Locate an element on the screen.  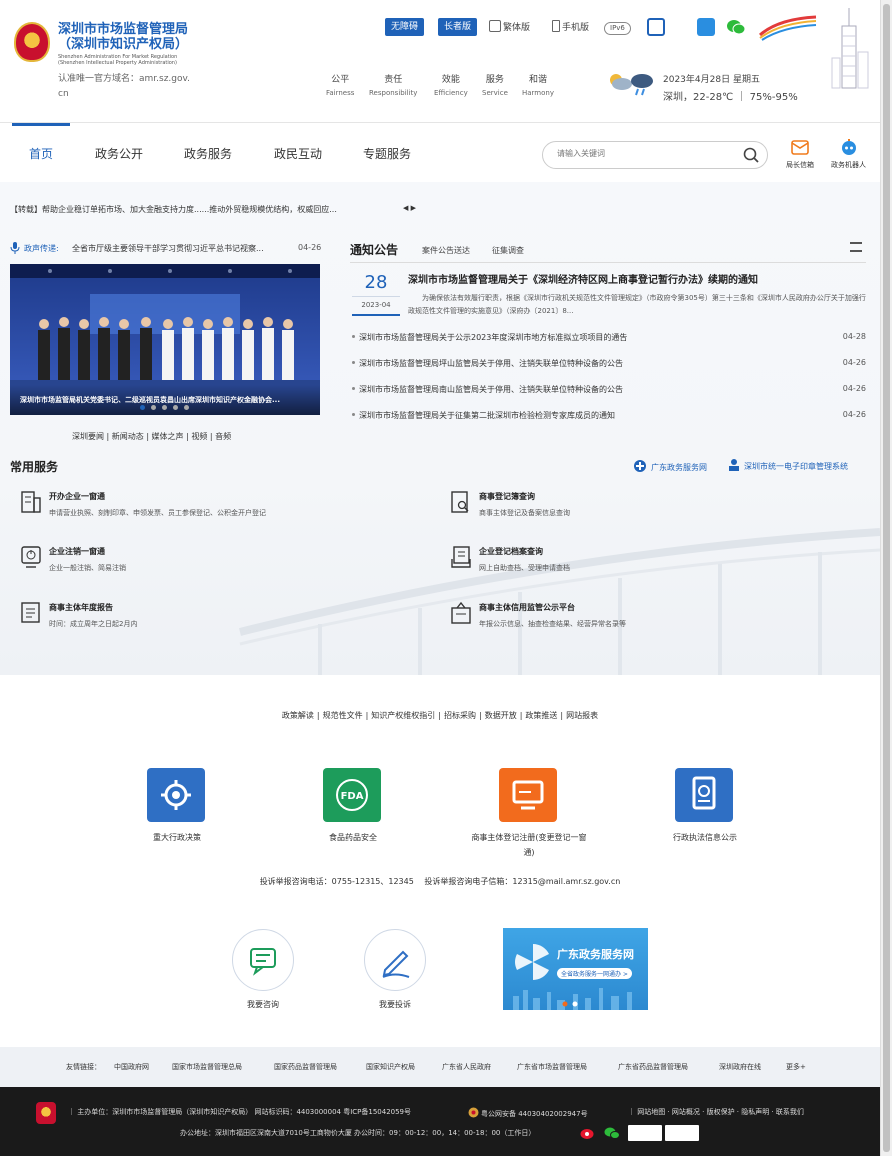
scrollbar-thumb is located at coordinates (886, 578).